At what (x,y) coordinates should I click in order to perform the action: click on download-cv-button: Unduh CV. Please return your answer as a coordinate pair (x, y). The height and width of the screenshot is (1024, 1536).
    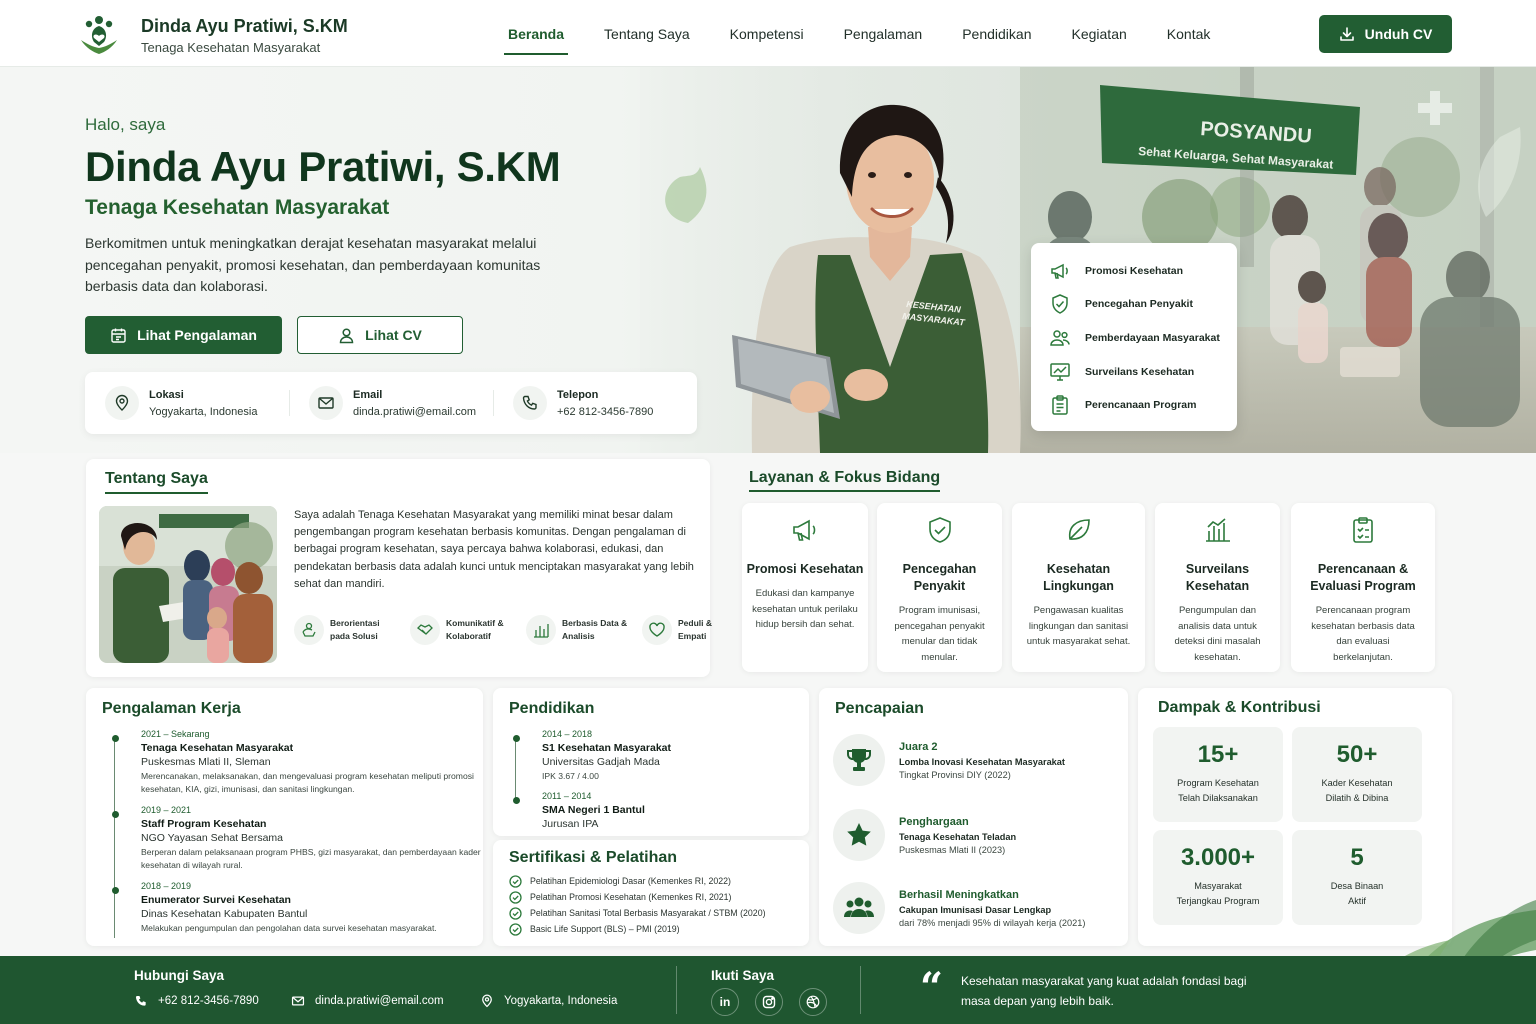
    Looking at the image, I should click on (1385, 34).